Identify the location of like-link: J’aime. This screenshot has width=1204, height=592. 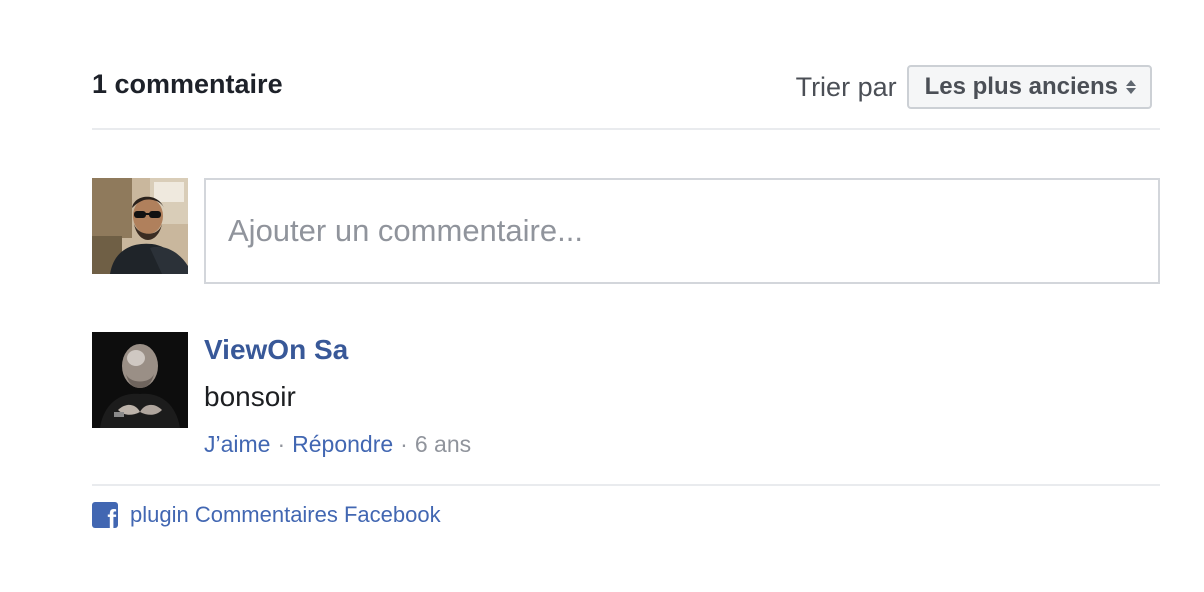
(237, 444).